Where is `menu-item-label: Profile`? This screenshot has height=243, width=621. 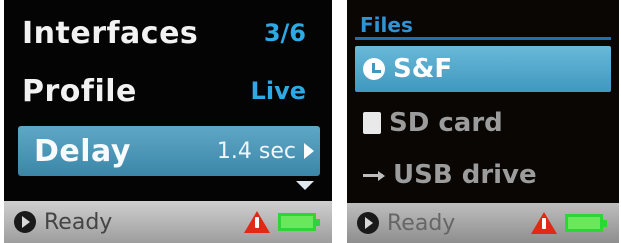 menu-item-label: Profile is located at coordinates (79, 91).